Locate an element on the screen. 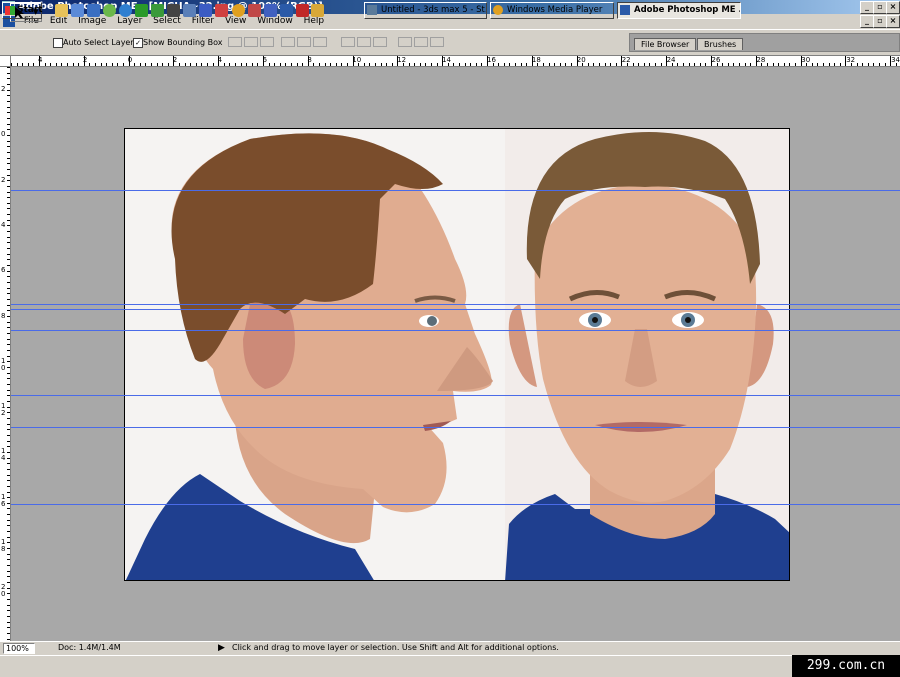 Image resolution: width=900 pixels, height=677 pixels. distribute-right-button is located at coordinates (437, 42).